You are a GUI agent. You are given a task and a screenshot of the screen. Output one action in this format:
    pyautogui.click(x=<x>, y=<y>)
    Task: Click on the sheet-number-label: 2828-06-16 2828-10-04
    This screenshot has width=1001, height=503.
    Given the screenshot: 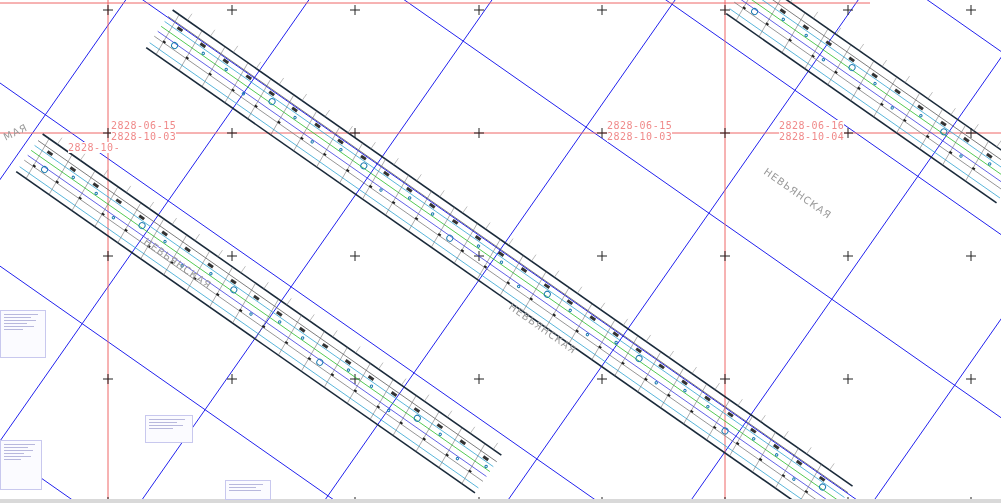 What is the action you would take?
    pyautogui.click(x=812, y=131)
    